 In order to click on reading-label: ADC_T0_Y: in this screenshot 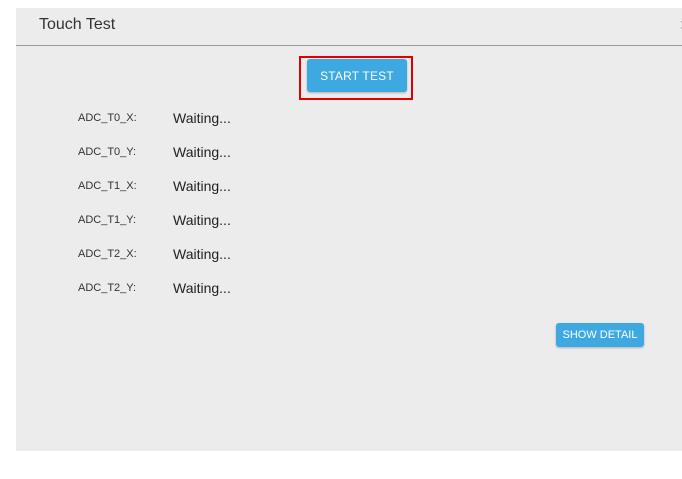, I will do `click(107, 152)`.